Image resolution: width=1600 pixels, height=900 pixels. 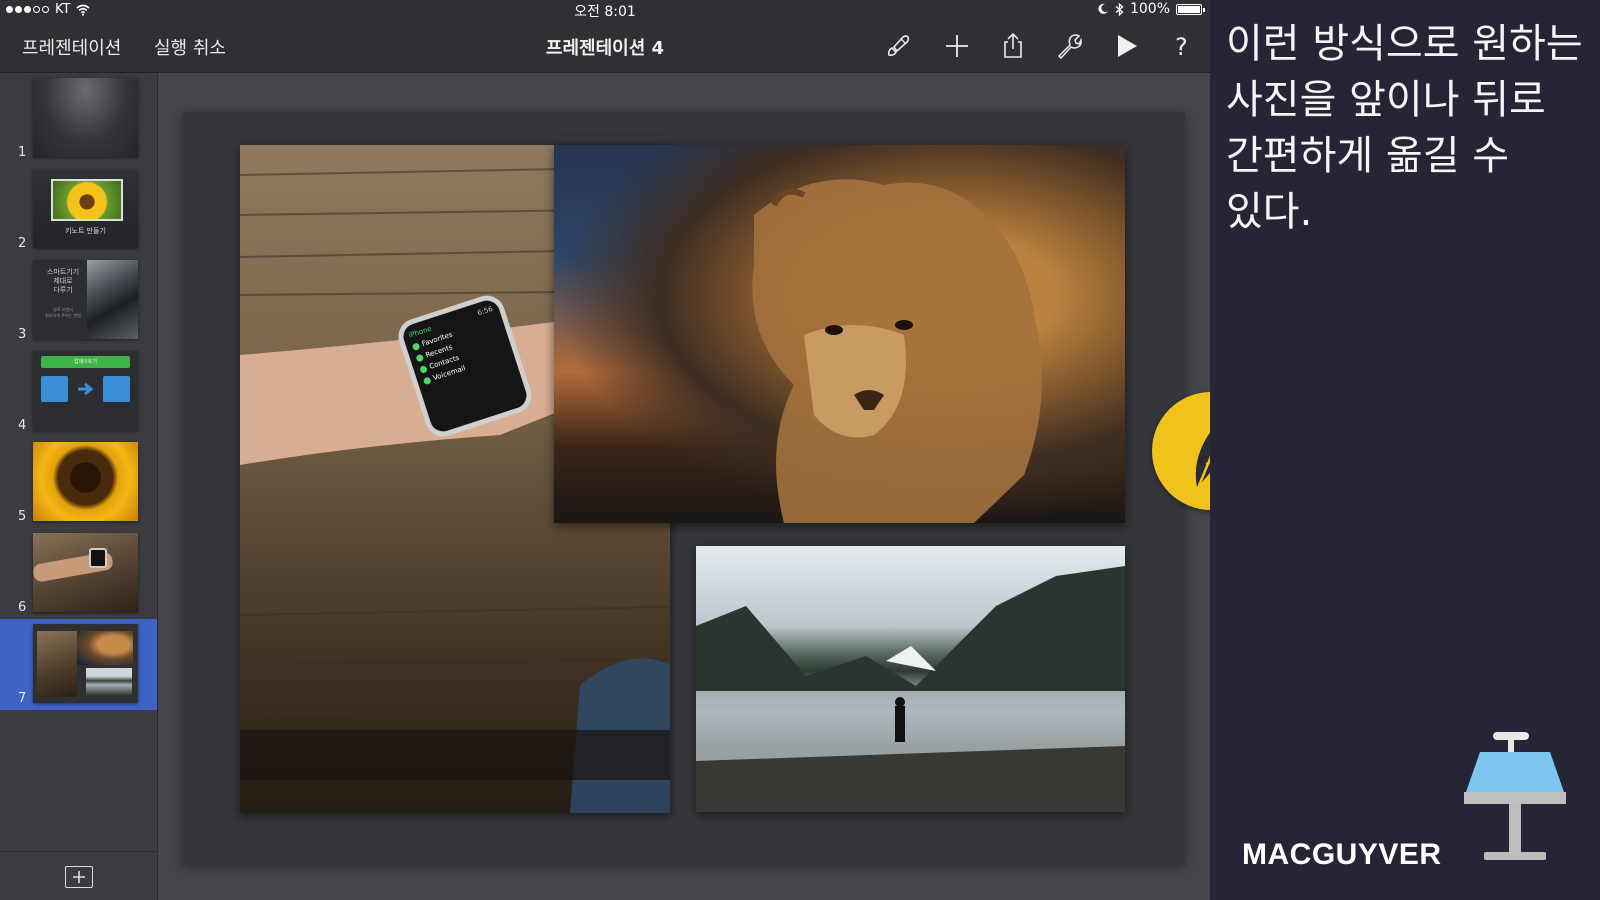 I want to click on add-slide-button, so click(x=79, y=877).